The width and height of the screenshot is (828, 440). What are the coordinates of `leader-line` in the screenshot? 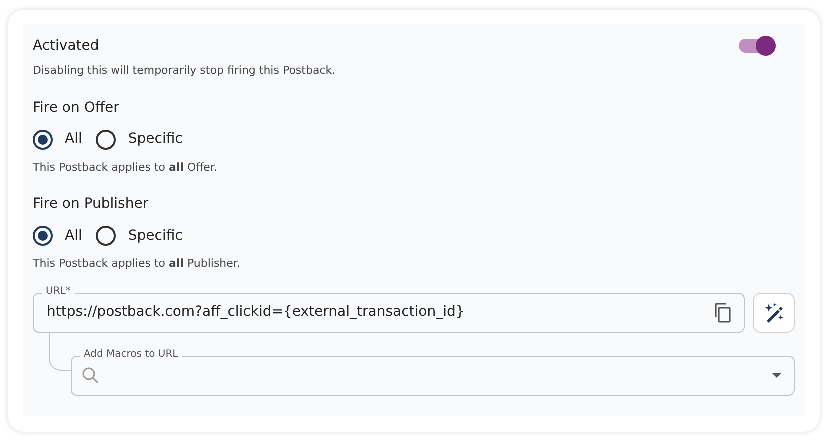 It's located at (60, 351).